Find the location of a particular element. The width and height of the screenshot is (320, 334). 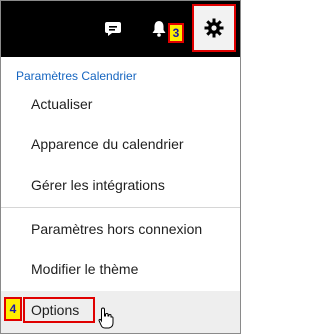

menu-item-label: Actualiser is located at coordinates (62, 104).